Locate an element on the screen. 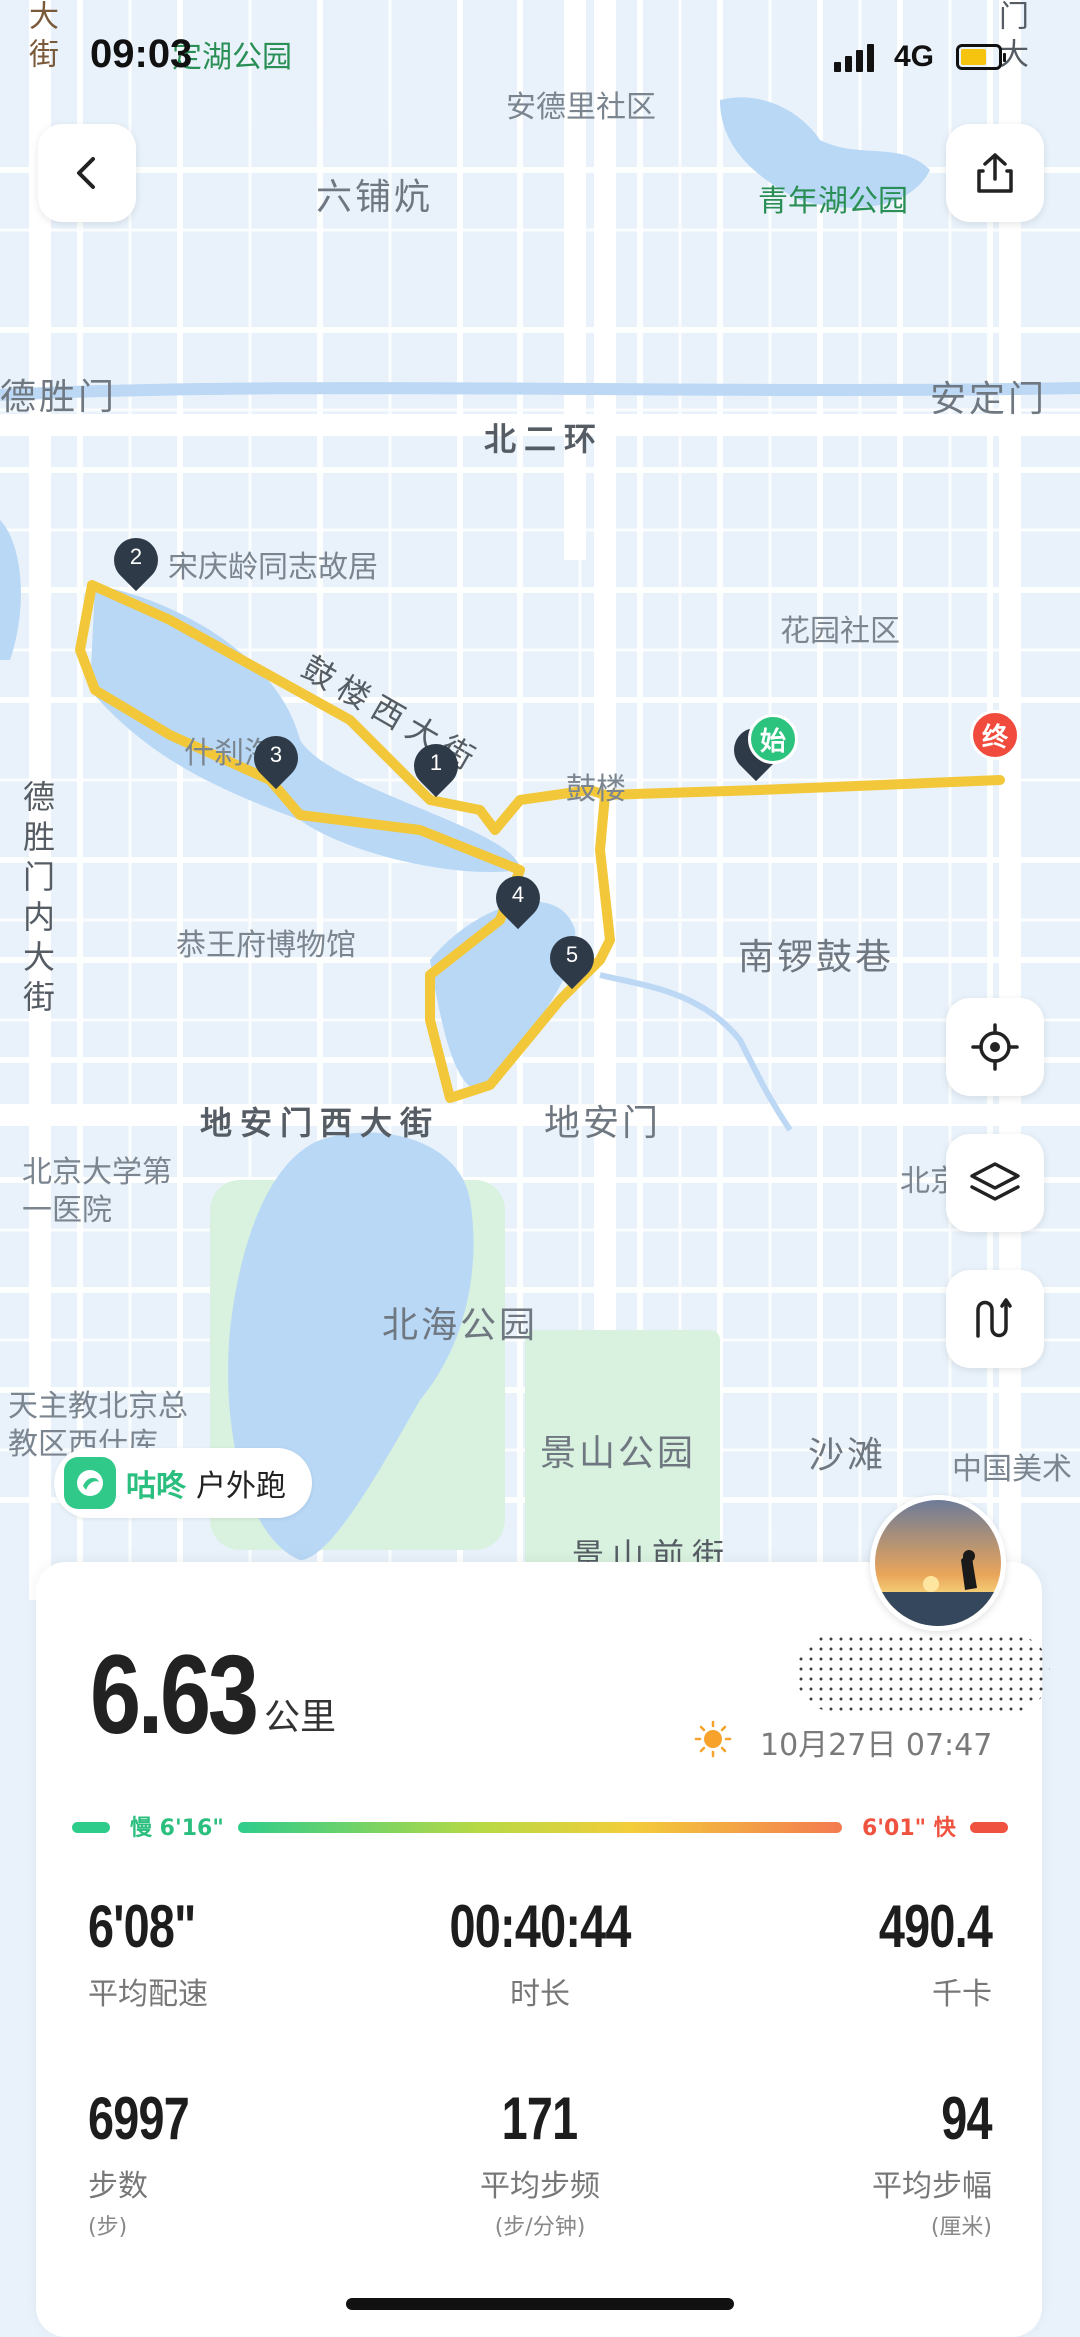  route-end-badge: 终 is located at coordinates (995, 735).